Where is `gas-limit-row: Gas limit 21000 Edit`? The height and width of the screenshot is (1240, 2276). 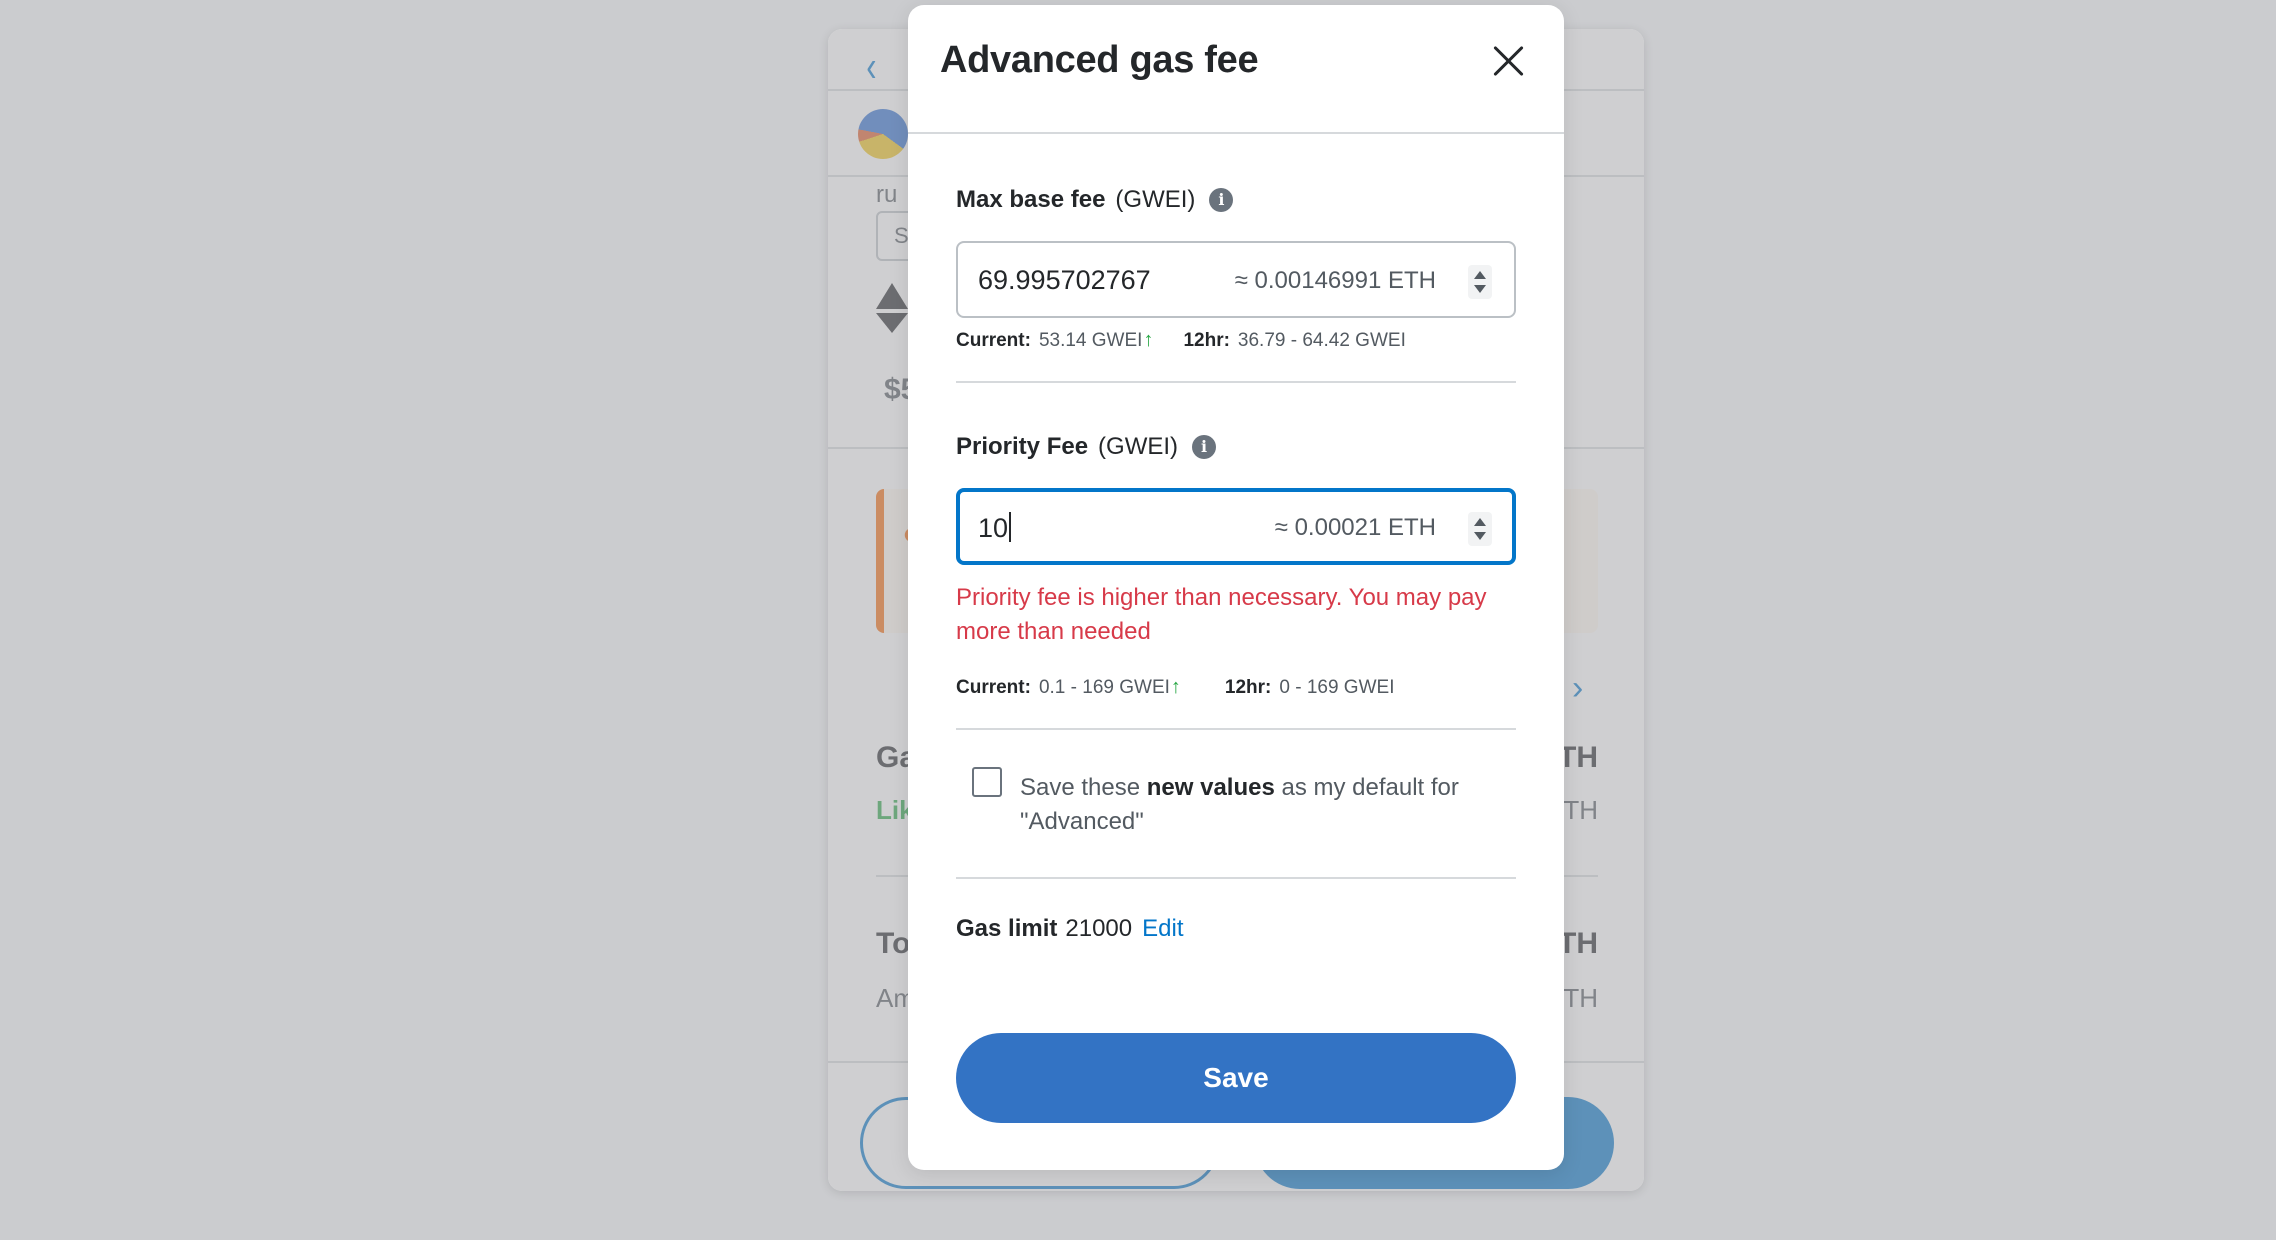
gas-limit-row: Gas limit 21000 Edit is located at coordinates (1069, 929).